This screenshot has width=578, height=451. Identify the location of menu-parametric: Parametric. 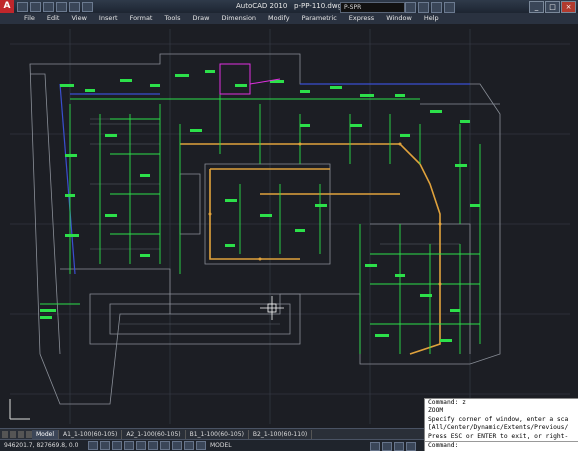
(319, 18).